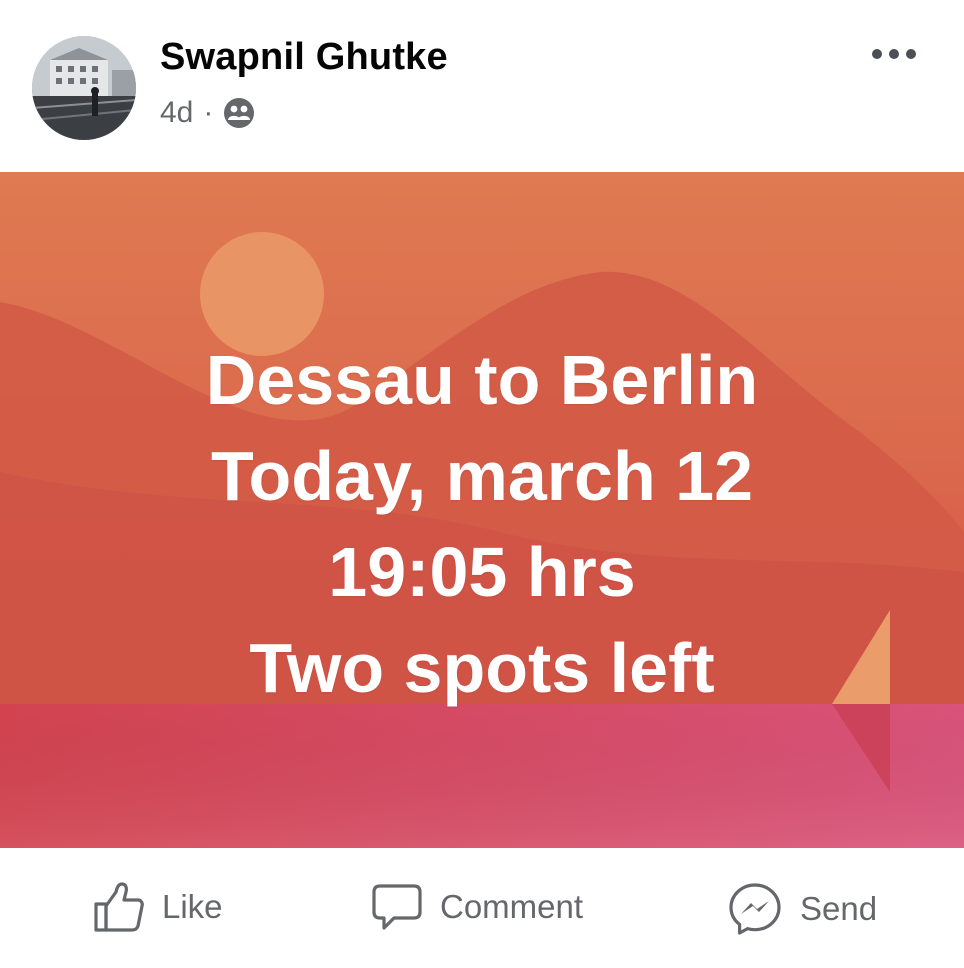 The width and height of the screenshot is (964, 968). I want to click on comment-icon, so click(397, 907).